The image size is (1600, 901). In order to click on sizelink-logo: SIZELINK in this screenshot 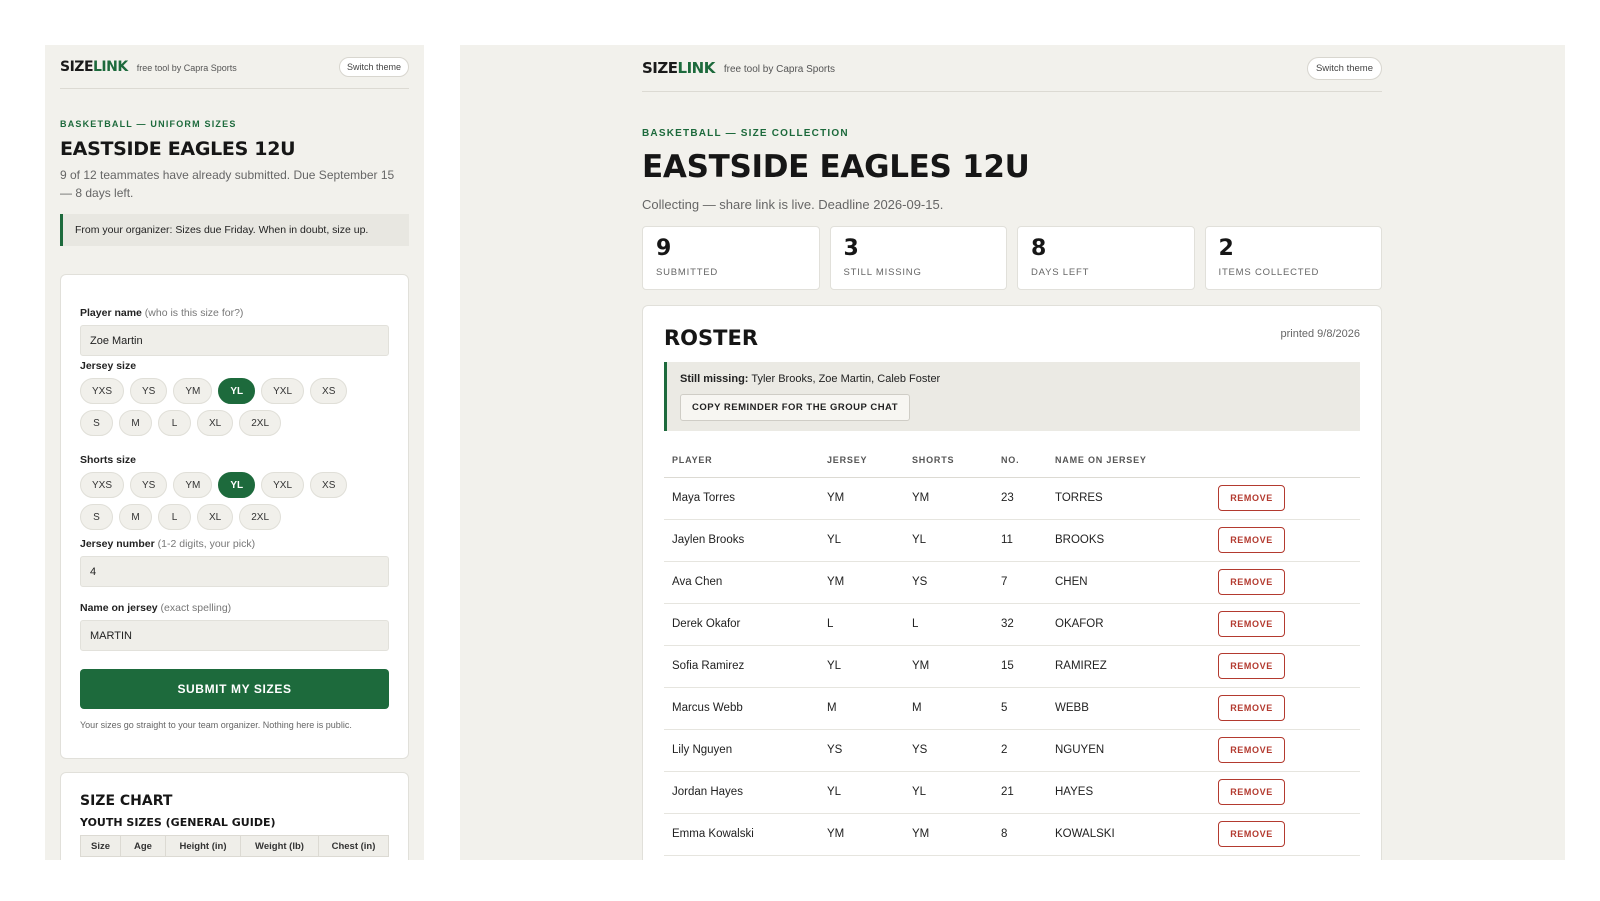, I will do `click(678, 68)`.